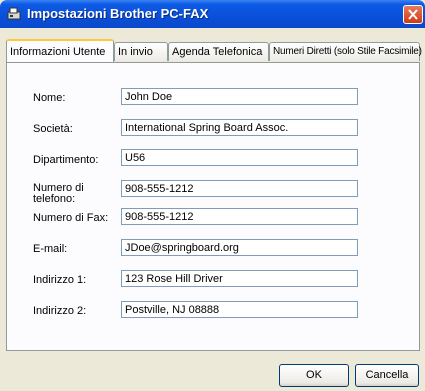 The image size is (425, 391). Describe the element at coordinates (50, 249) in the screenshot. I see `email-label: E-mail:` at that location.